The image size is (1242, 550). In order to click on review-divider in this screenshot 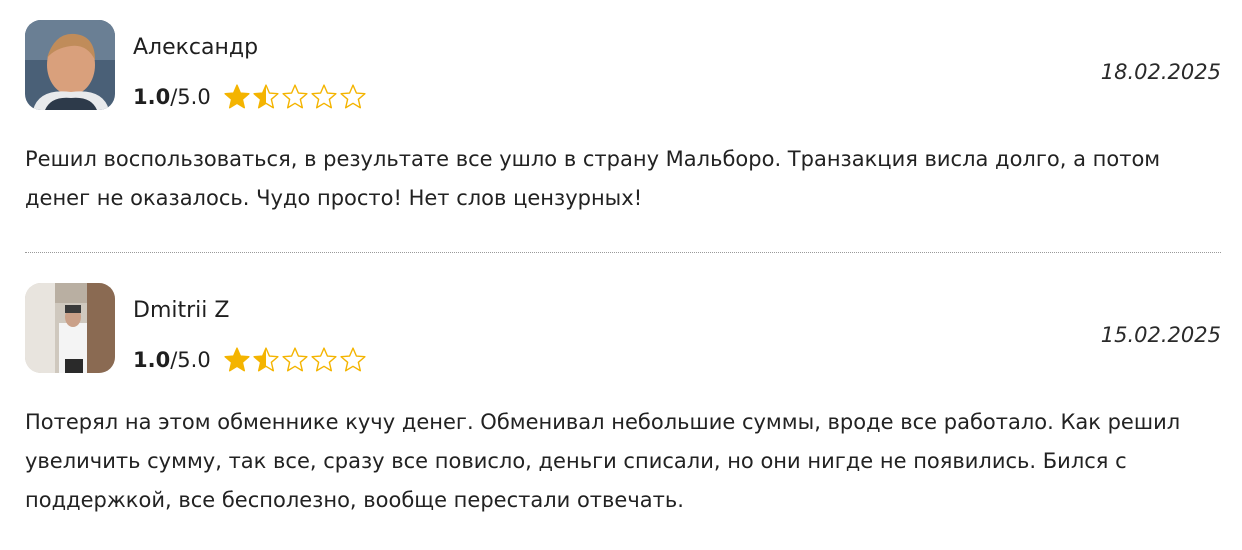, I will do `click(623, 252)`.